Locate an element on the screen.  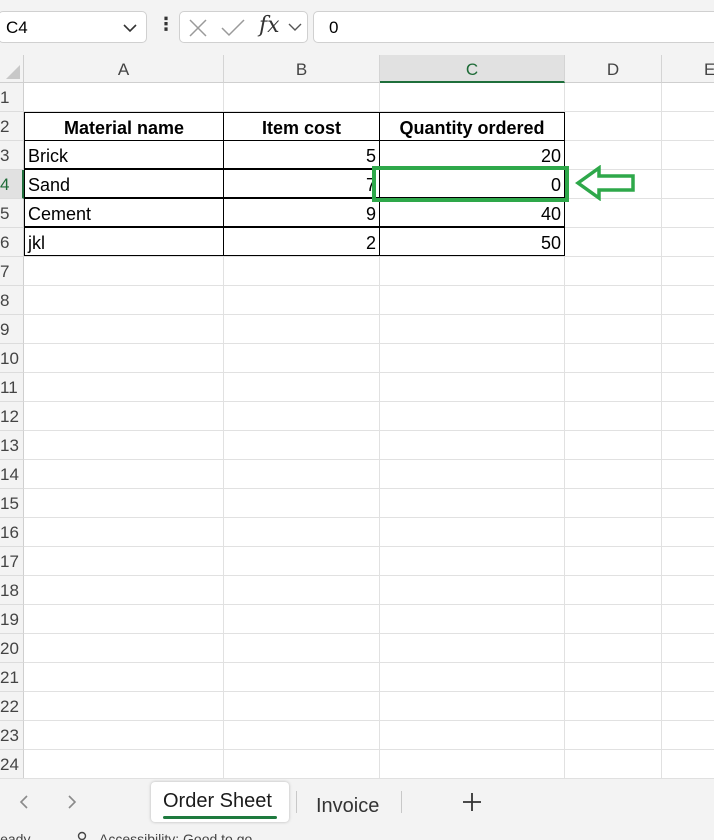
column-header-b: B is located at coordinates (302, 69).